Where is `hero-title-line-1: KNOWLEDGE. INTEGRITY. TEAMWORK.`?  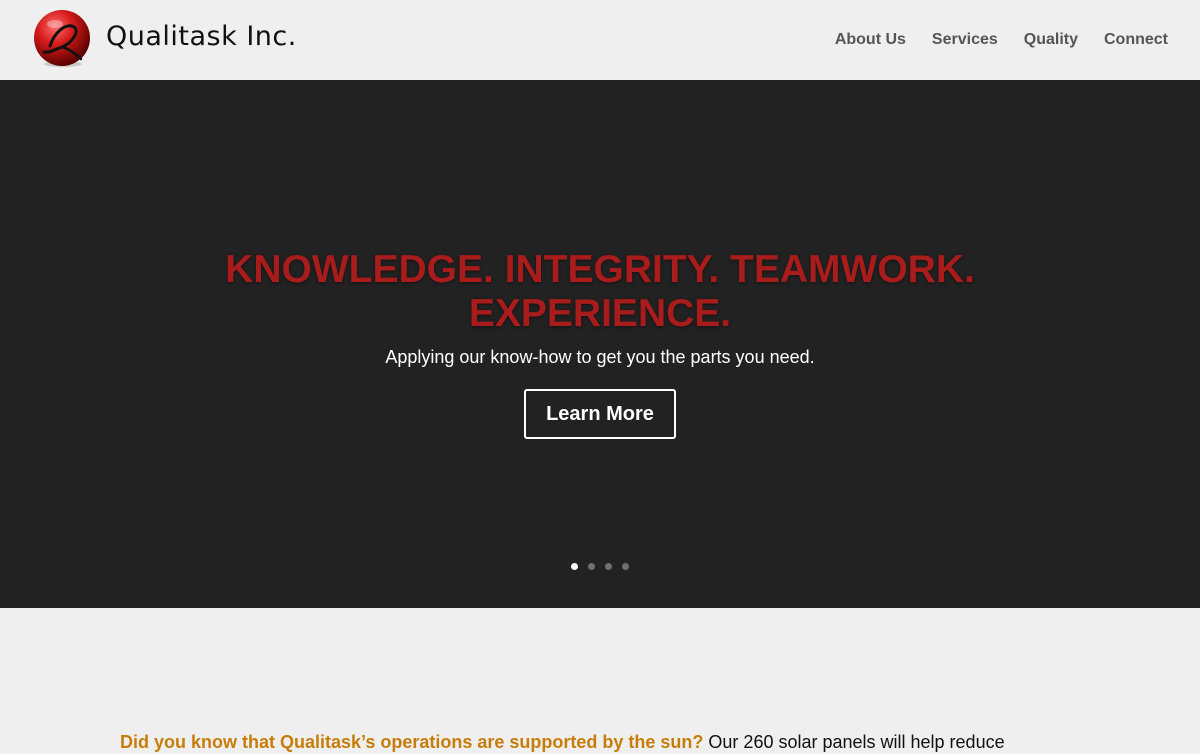
hero-title-line-1: KNOWLEDGE. INTEGRITY. TEAMWORK. is located at coordinates (600, 269).